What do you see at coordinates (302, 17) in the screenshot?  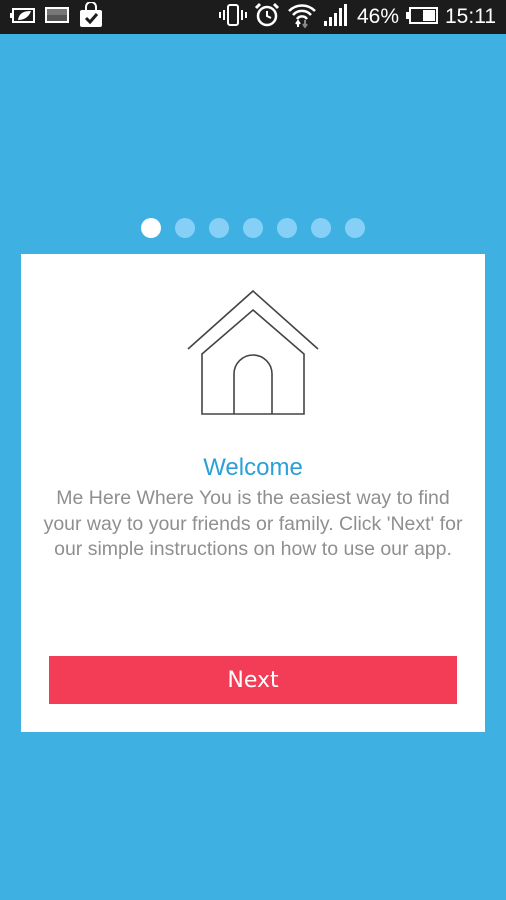 I see `wifi-icon` at bounding box center [302, 17].